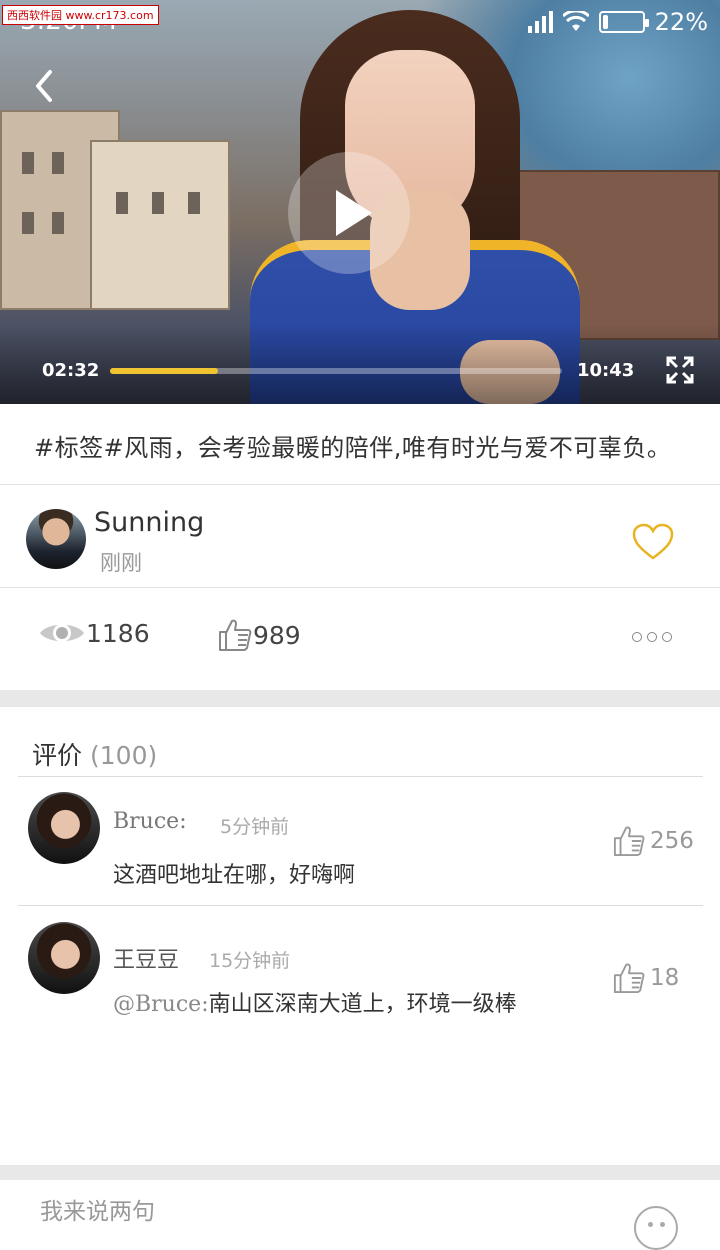 The height and width of the screenshot is (1250, 720). I want to click on comment-like-count: 256, so click(672, 841).